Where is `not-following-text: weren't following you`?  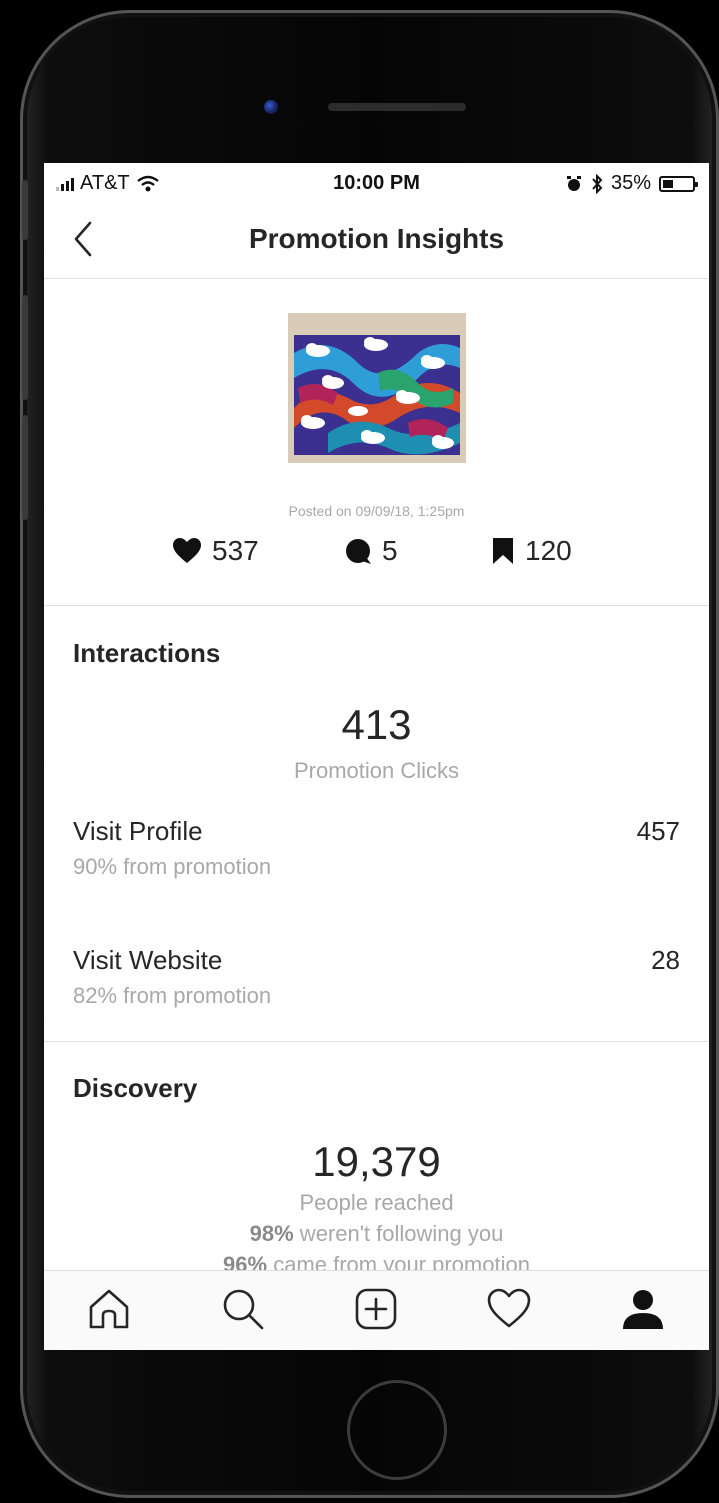
not-following-text: weren't following you is located at coordinates (398, 1233).